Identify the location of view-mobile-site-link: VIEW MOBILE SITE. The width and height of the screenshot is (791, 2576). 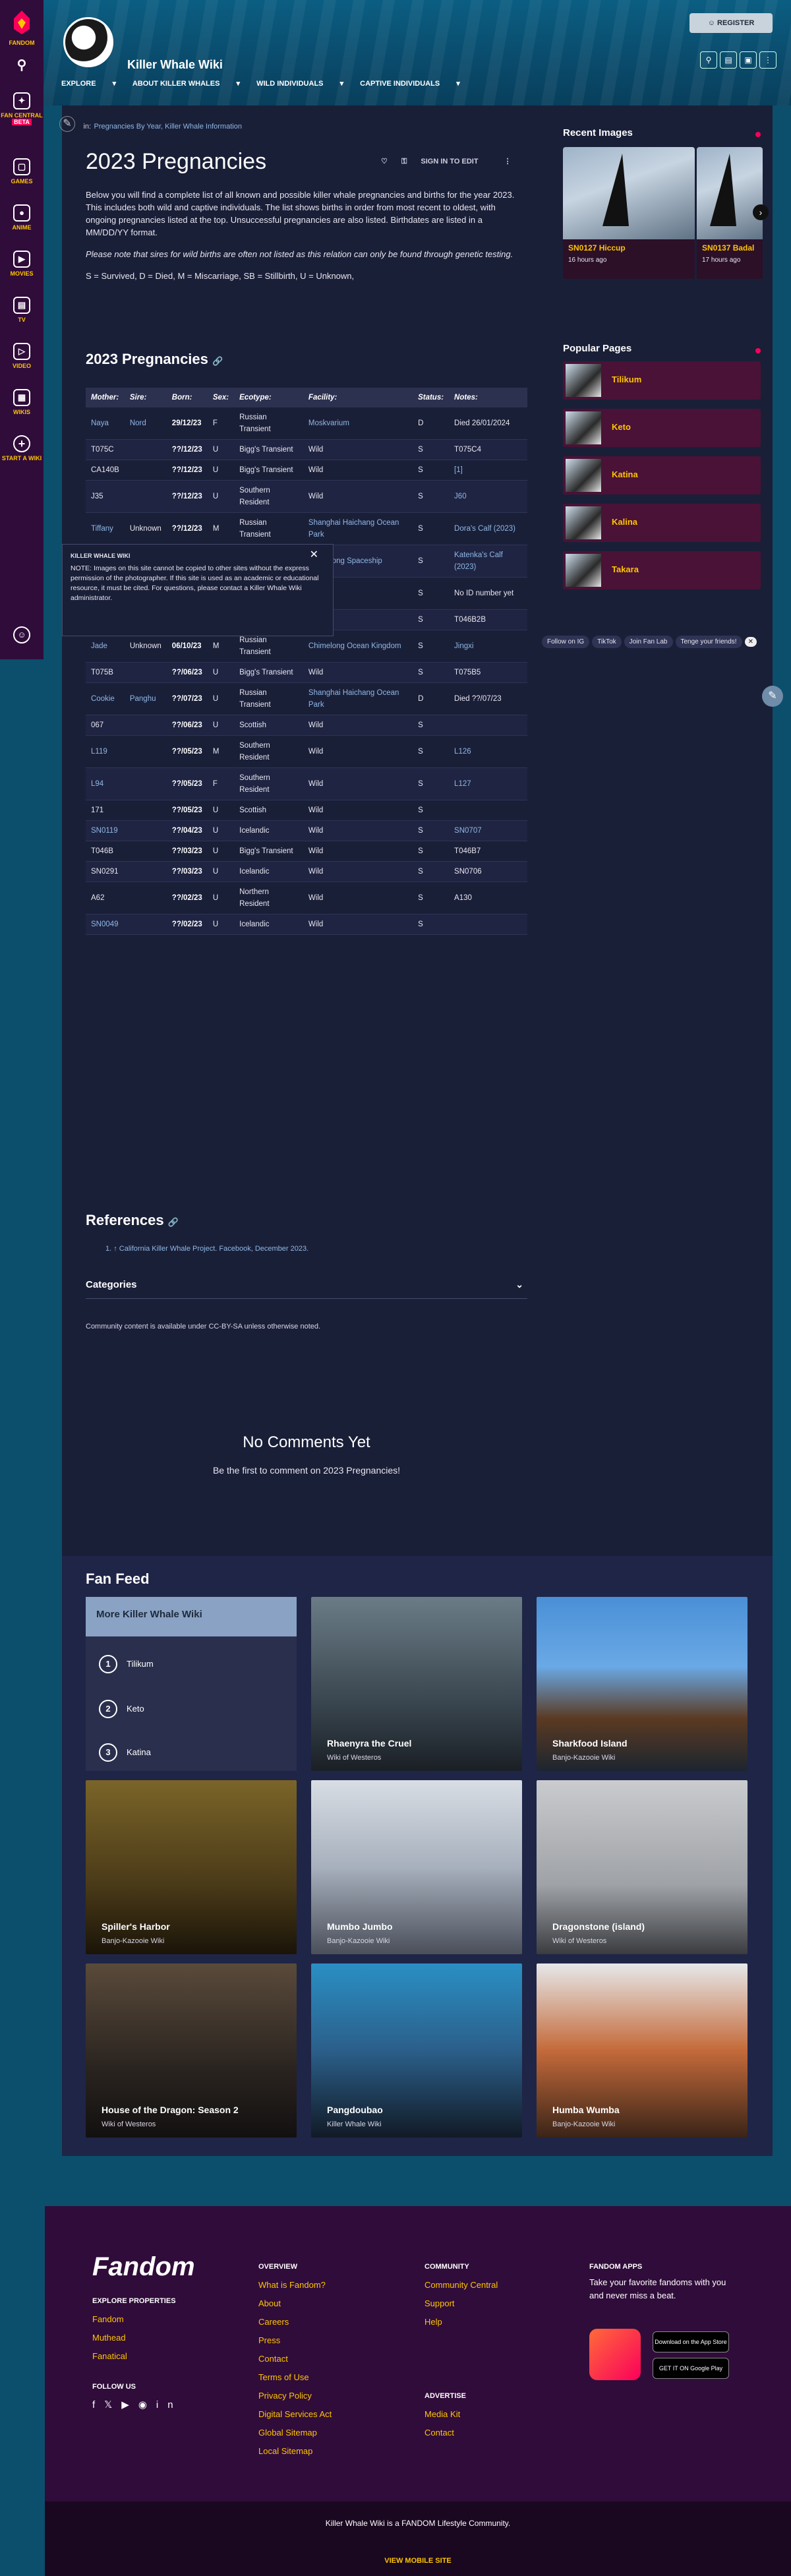
(418, 2561).